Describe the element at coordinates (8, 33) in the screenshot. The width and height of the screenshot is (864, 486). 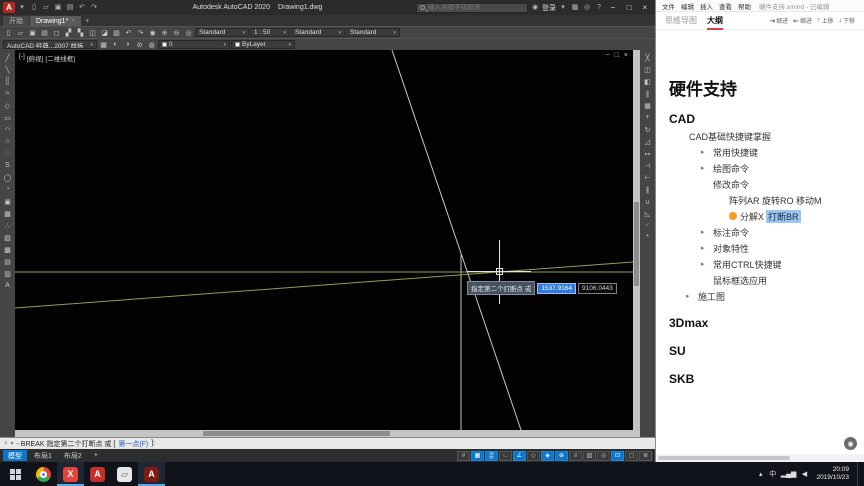
I see `new-icon: ▯` at that location.